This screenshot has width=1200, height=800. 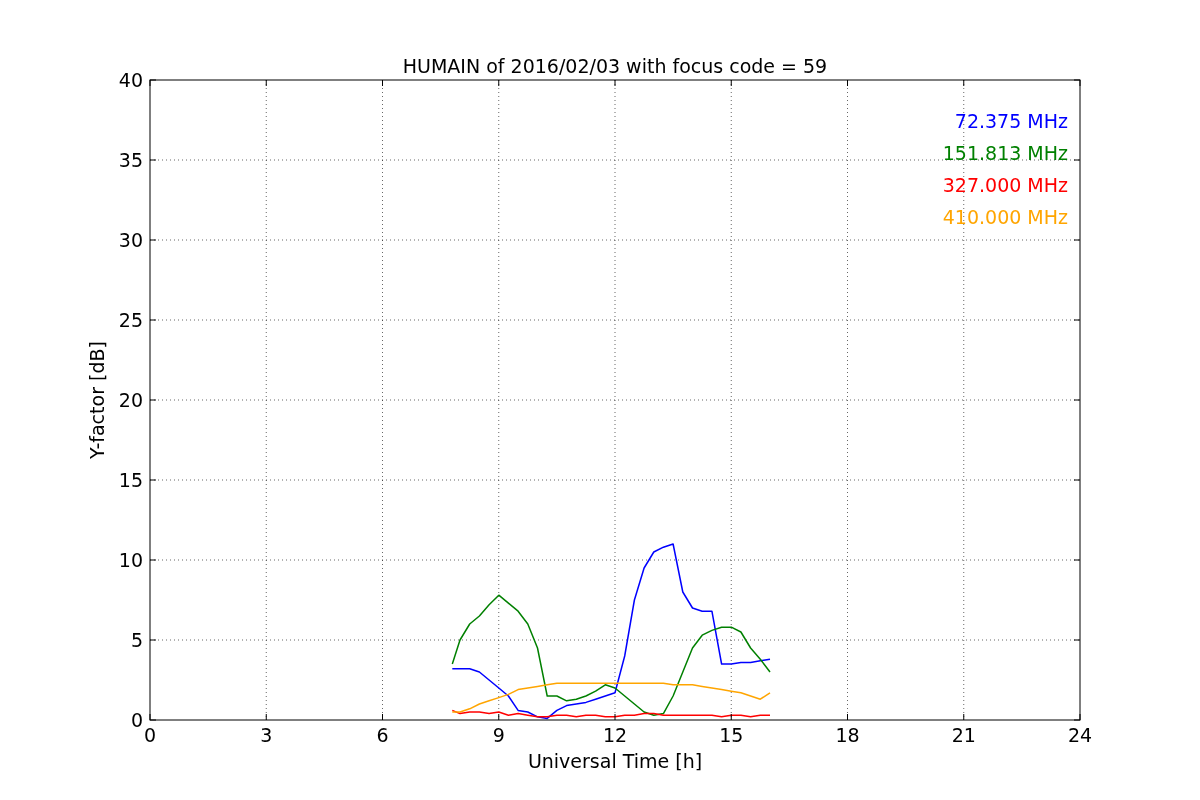 What do you see at coordinates (136, 640) in the screenshot?
I see `y-tick-label: 5` at bounding box center [136, 640].